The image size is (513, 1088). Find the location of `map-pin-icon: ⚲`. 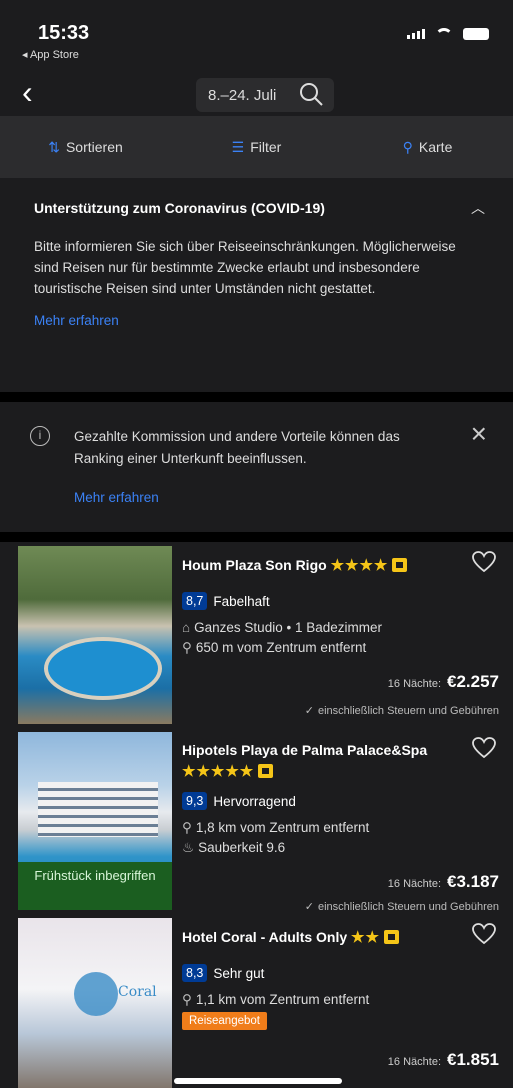

map-pin-icon: ⚲ is located at coordinates (407, 146).